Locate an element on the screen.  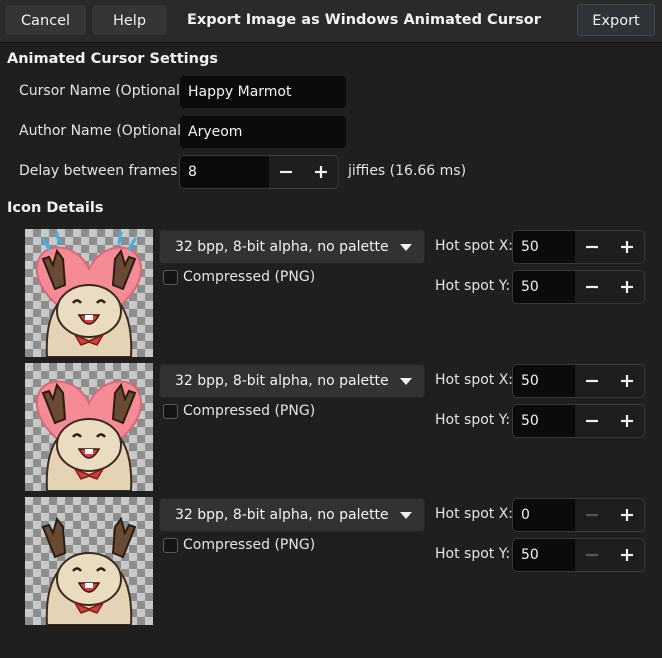
dialog-title: Export Image as Windows Animated Cursor is located at coordinates (364, 20).